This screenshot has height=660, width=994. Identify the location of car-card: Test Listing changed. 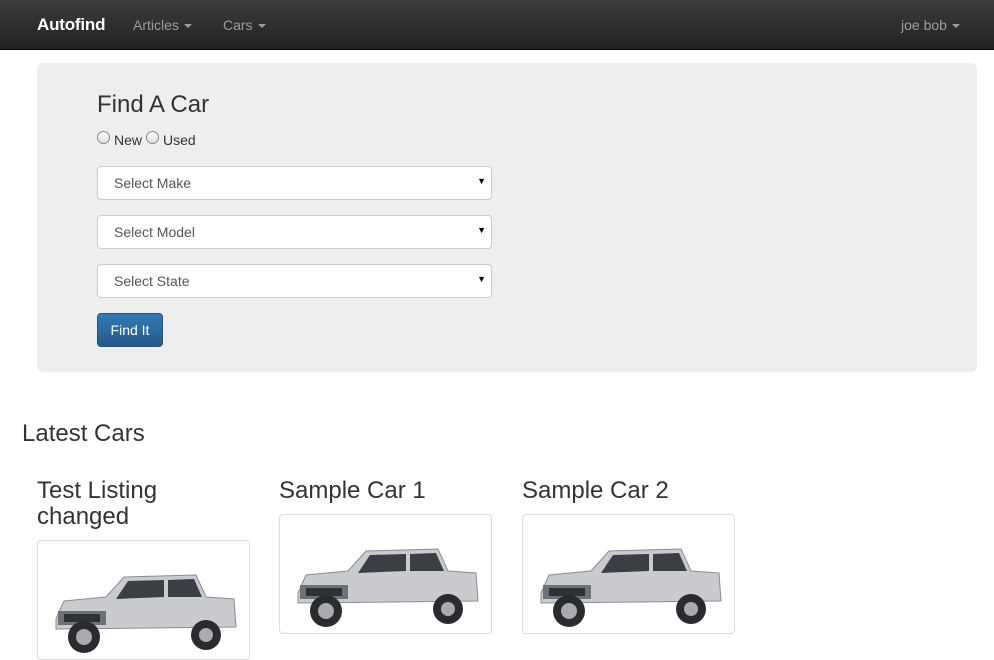
(143, 569).